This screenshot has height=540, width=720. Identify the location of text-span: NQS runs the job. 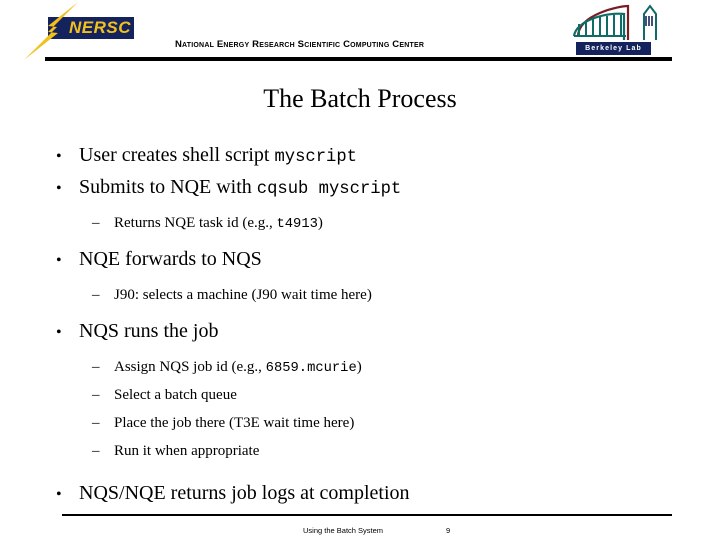
(149, 331).